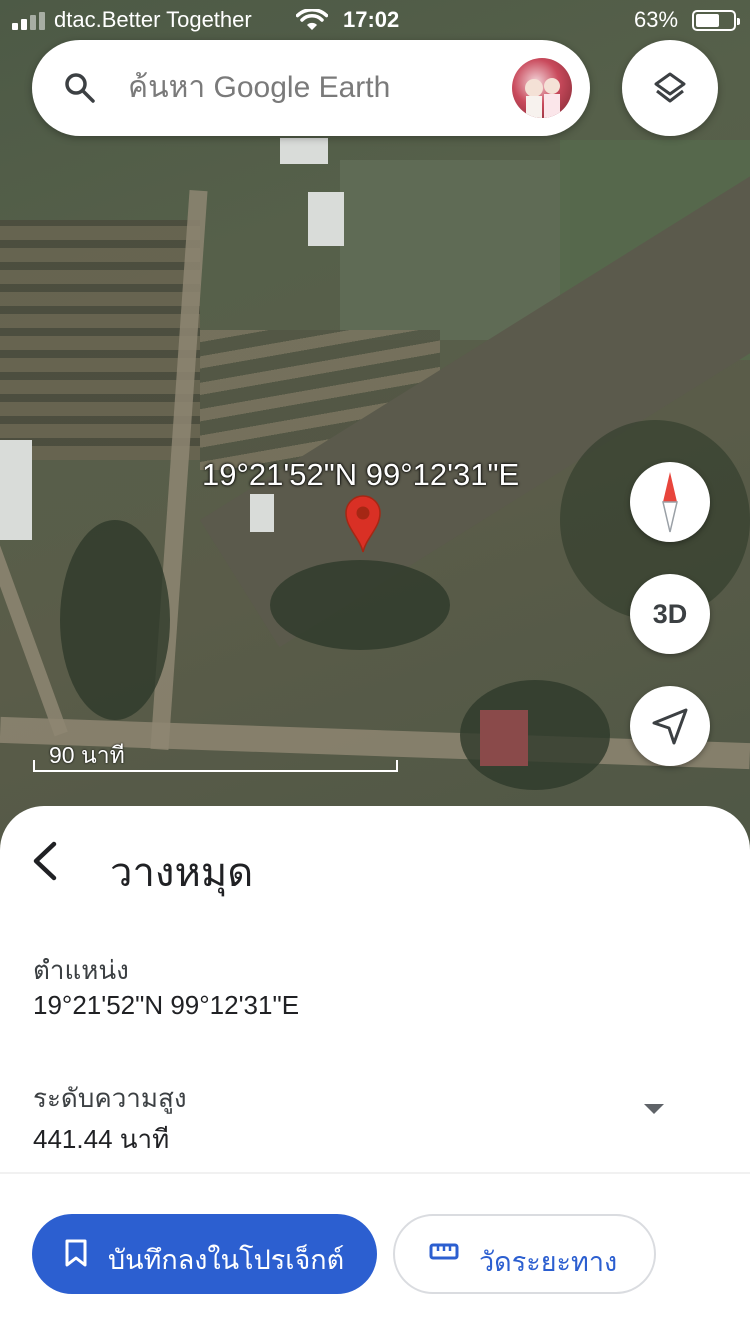 This screenshot has height=1334, width=750. I want to click on crop-field, so click(100, 340).